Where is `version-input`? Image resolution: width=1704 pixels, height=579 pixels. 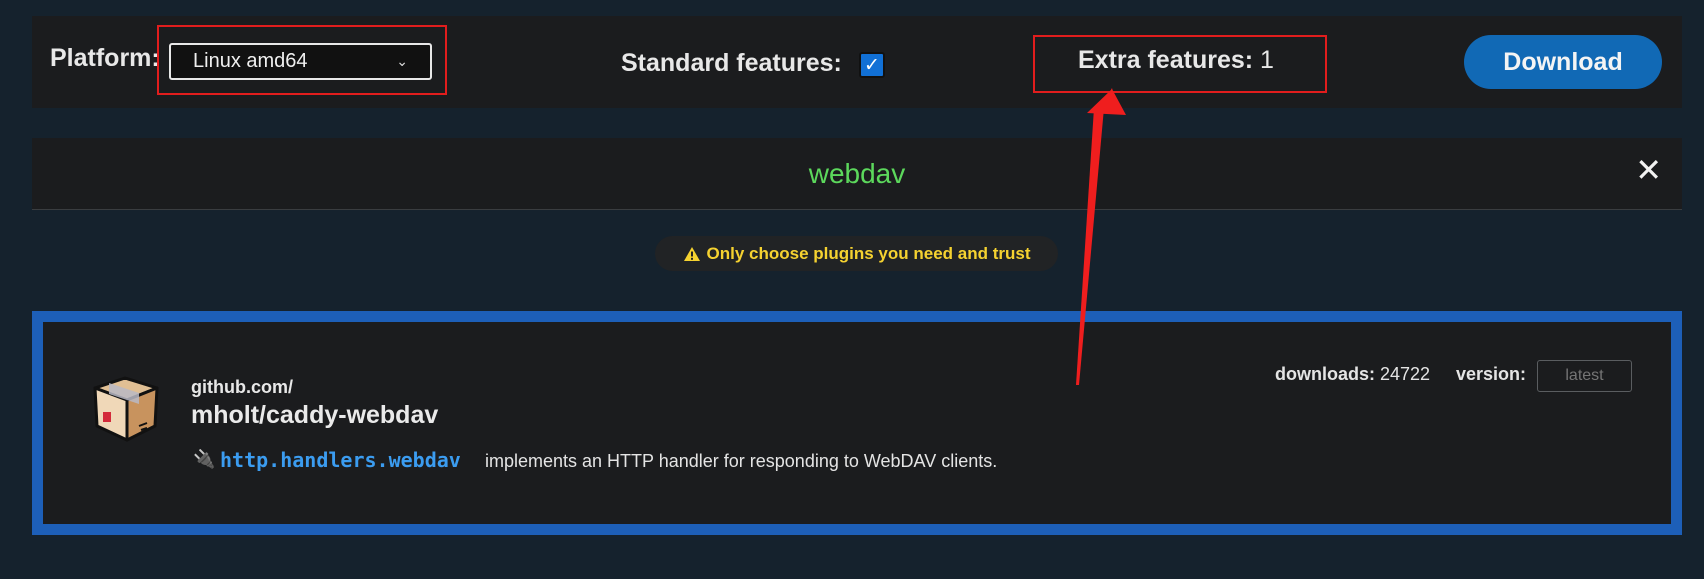 version-input is located at coordinates (1584, 376).